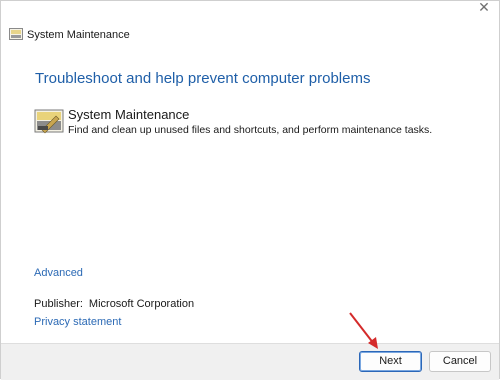  I want to click on advanced-link: Advanced, so click(58, 273).